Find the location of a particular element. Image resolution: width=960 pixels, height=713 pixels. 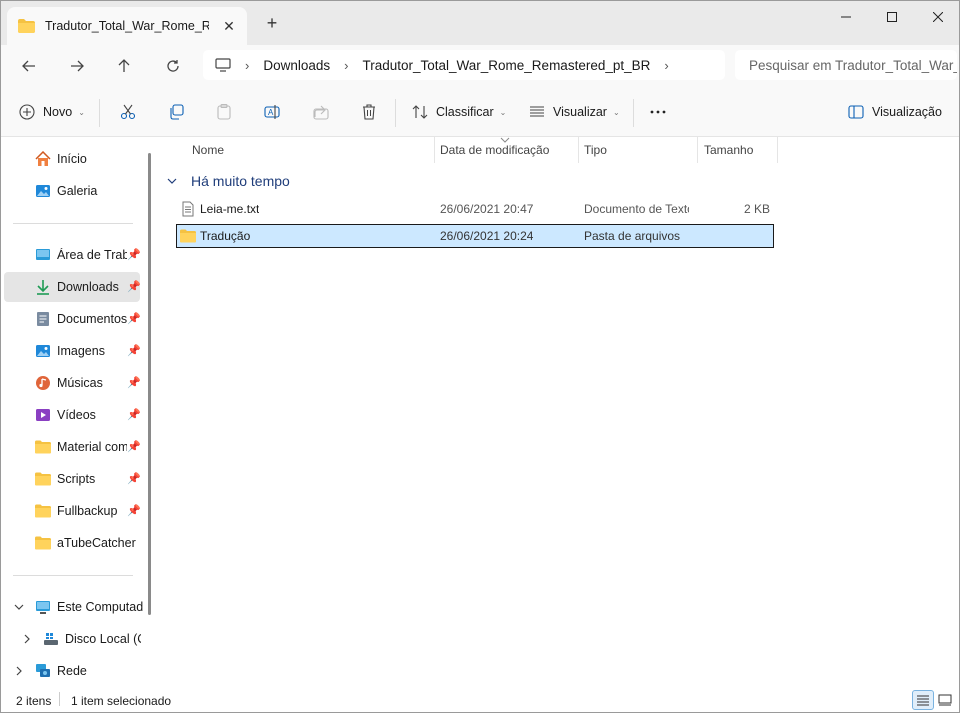

share-button is located at coordinates (321, 112).